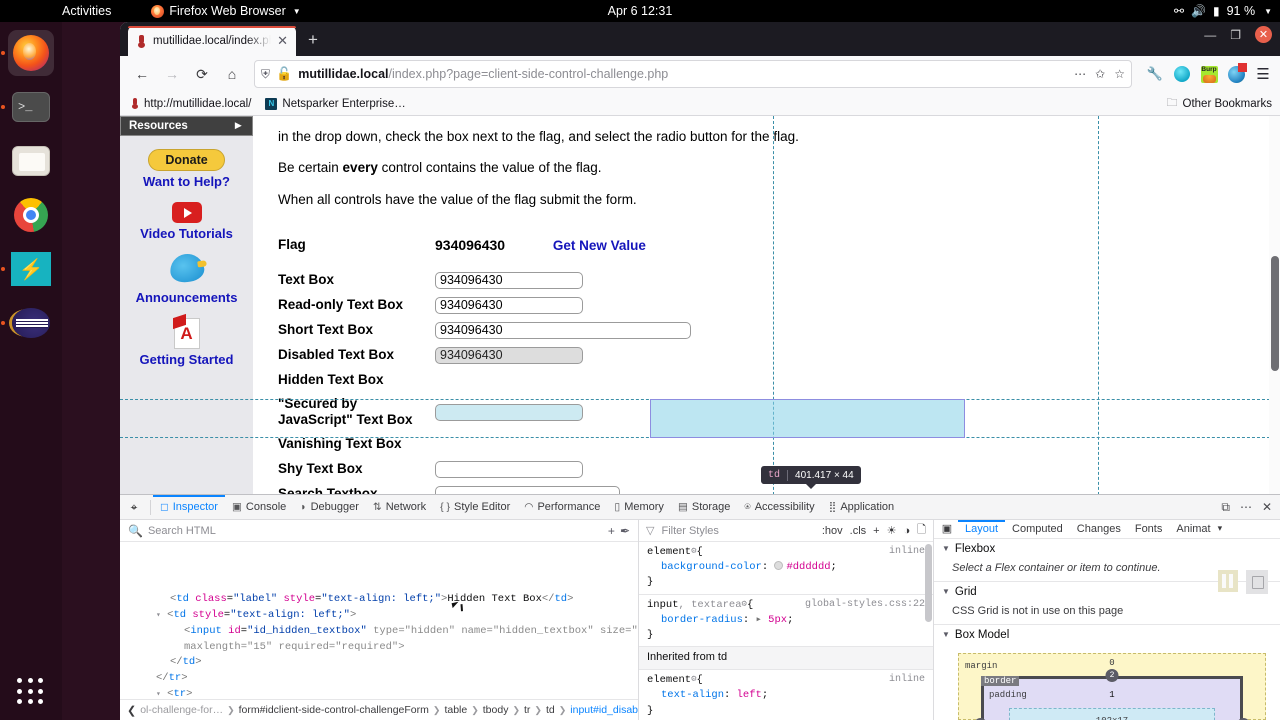 This screenshot has width=1280, height=720. What do you see at coordinates (375, 531) in the screenshot?
I see `dom-search-placeholder: Search HTML` at bounding box center [375, 531].